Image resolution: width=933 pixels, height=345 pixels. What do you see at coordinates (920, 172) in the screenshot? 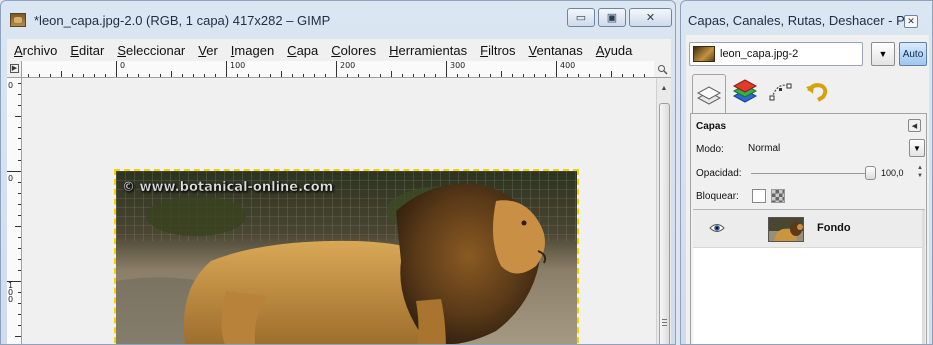
I see `spin-arrows-icon: ▲ ▼` at bounding box center [920, 172].